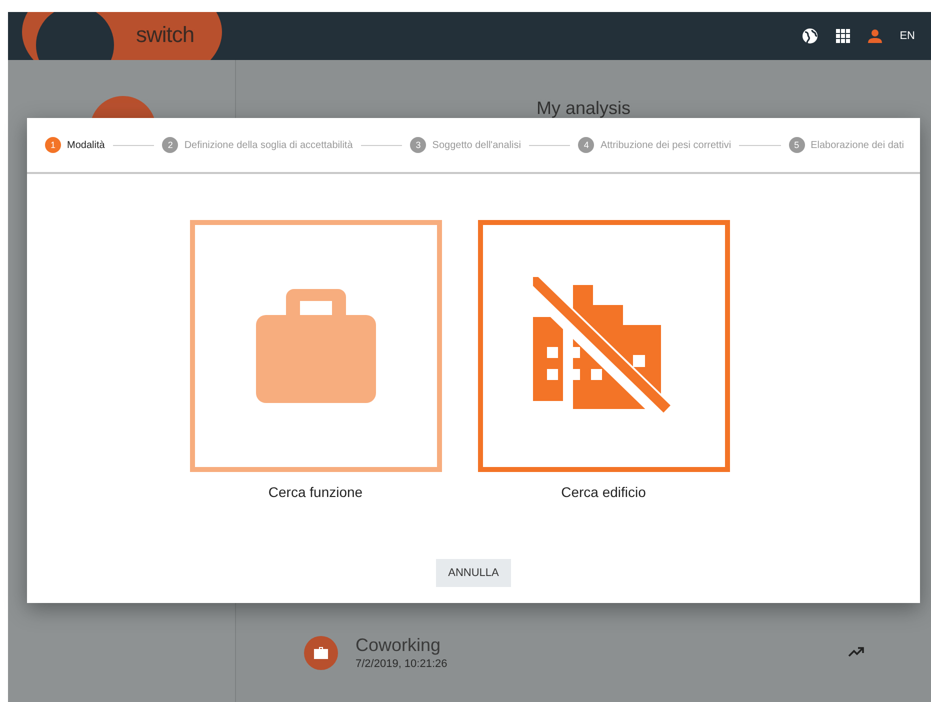 The width and height of the screenshot is (931, 702). Describe the element at coordinates (402, 664) in the screenshot. I see `item-date: 7/2/2019, 10:21:26` at that location.